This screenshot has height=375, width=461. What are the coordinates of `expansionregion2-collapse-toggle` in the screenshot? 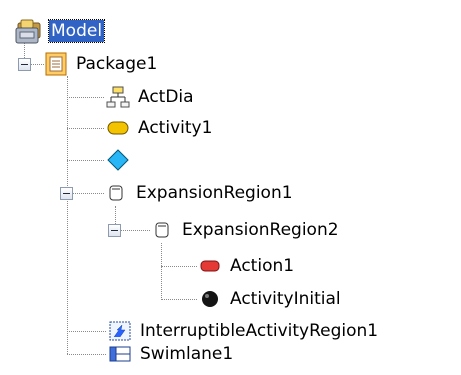 It's located at (114, 230).